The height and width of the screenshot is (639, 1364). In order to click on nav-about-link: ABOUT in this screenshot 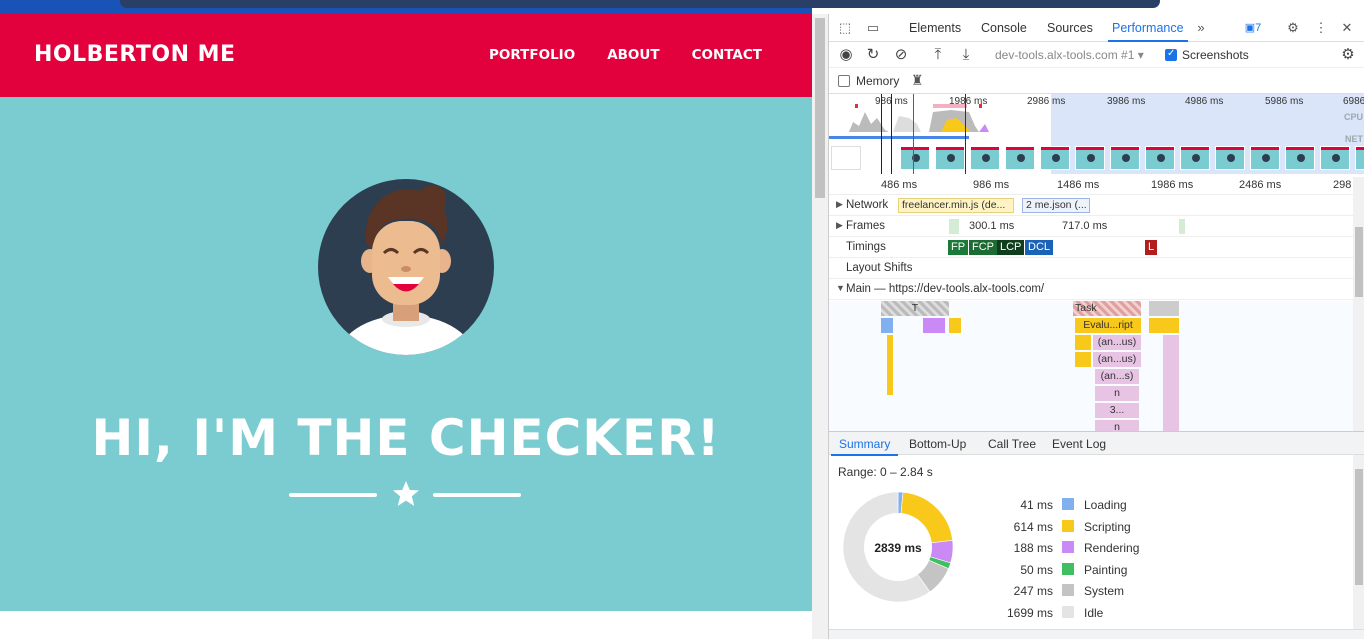, I will do `click(633, 55)`.